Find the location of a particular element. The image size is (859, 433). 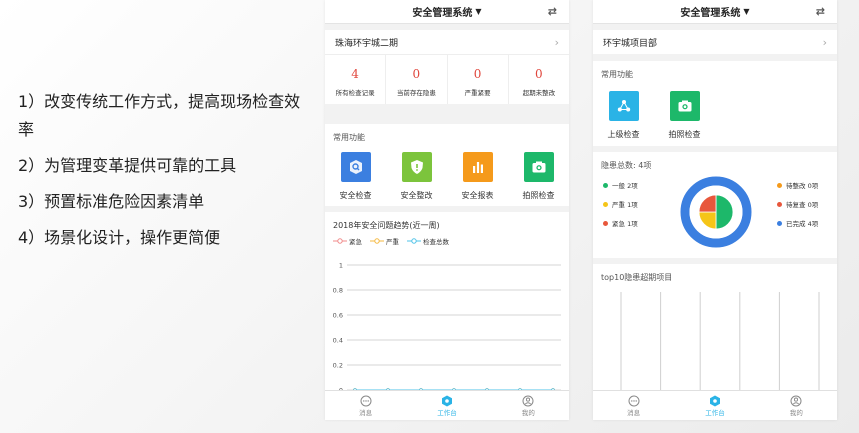

stat-severe: 0 严重紧要 is located at coordinates (478, 79).